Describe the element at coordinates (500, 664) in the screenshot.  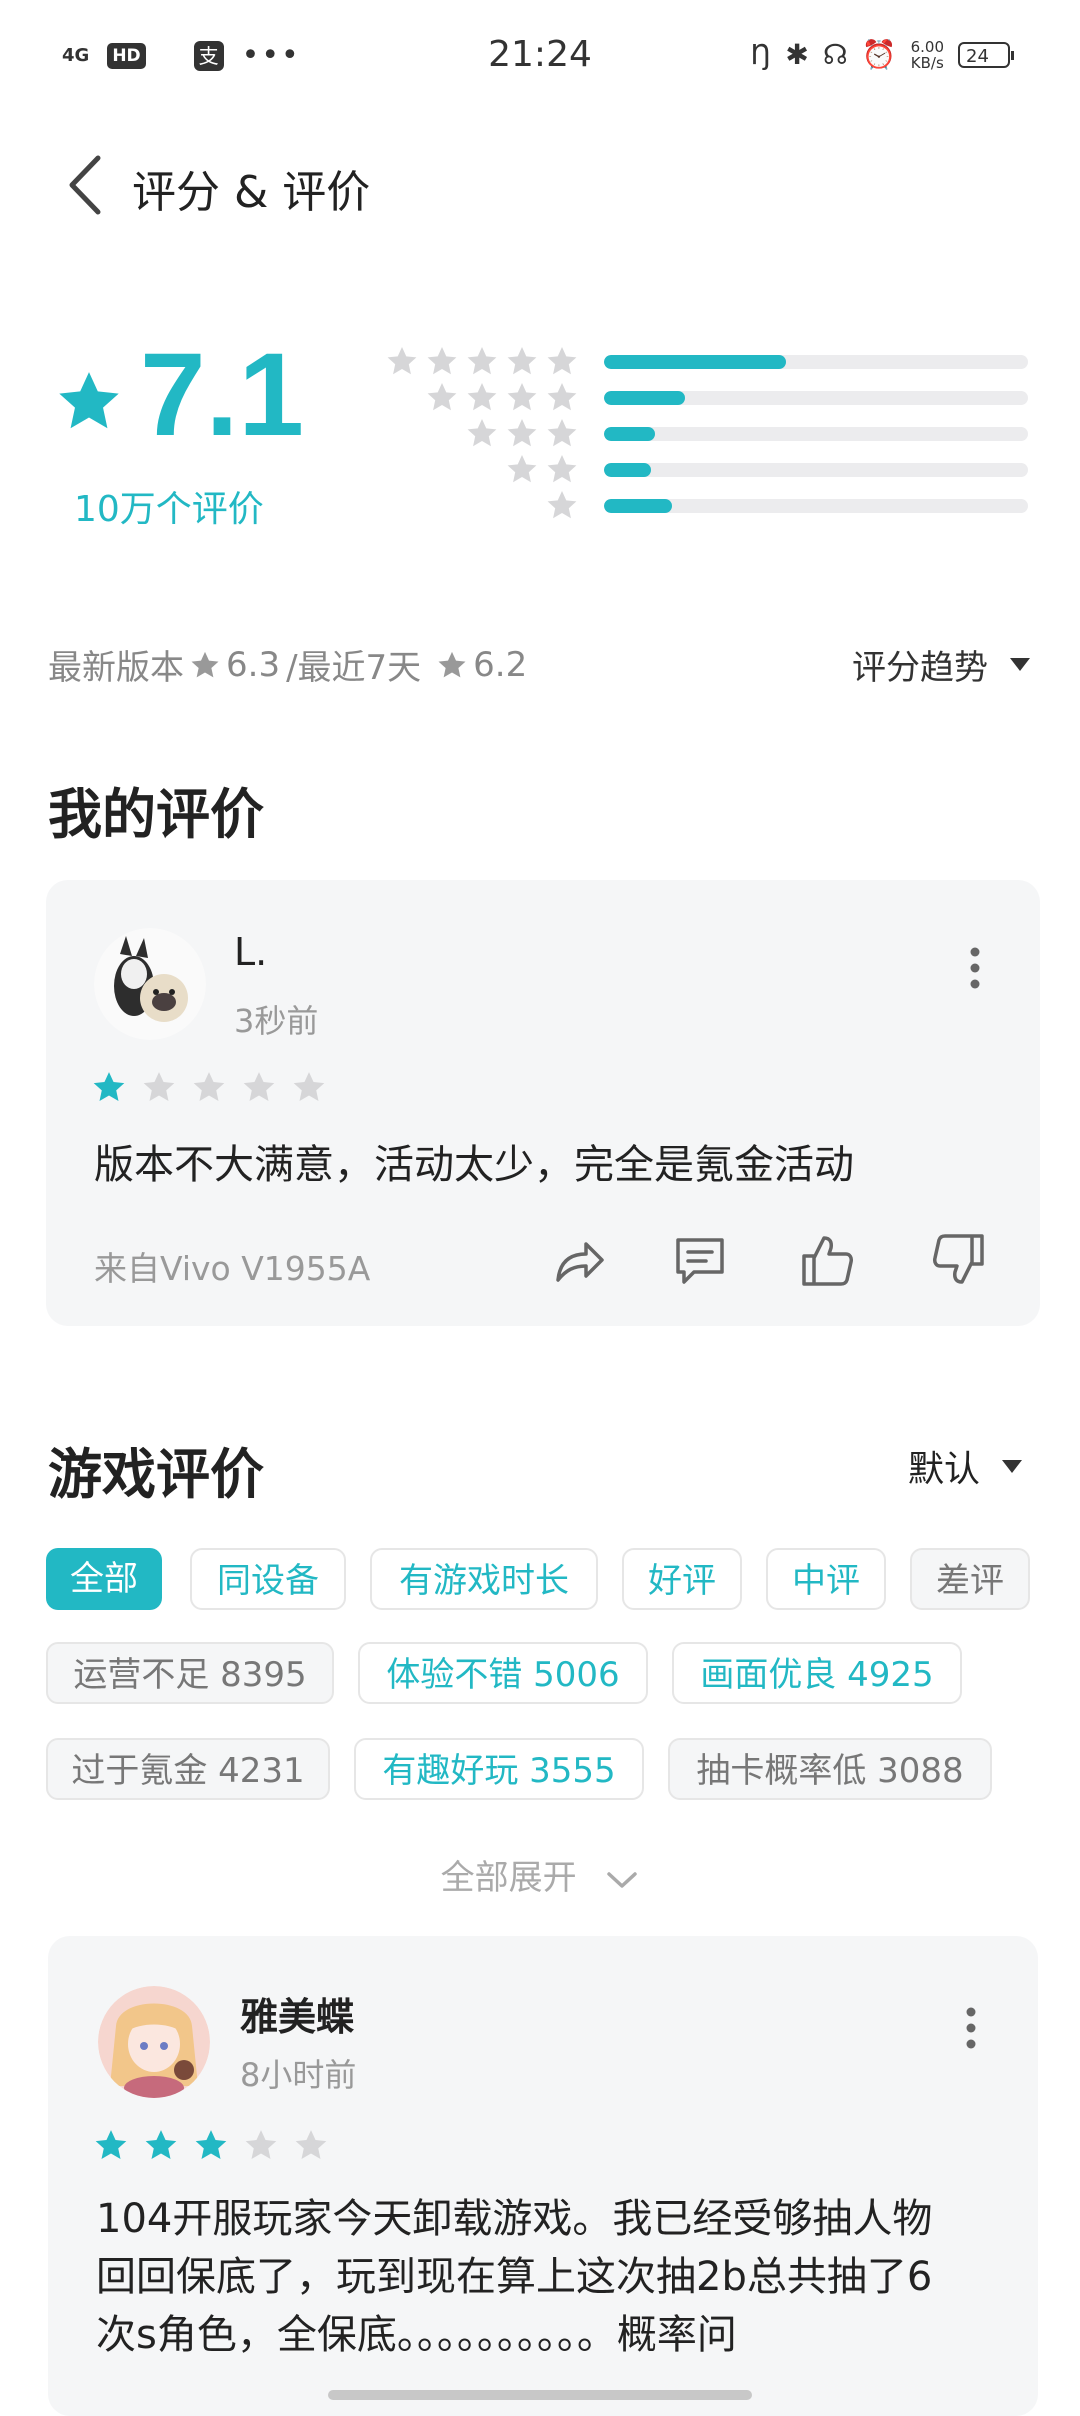
I see `recent-score: 6.2` at that location.